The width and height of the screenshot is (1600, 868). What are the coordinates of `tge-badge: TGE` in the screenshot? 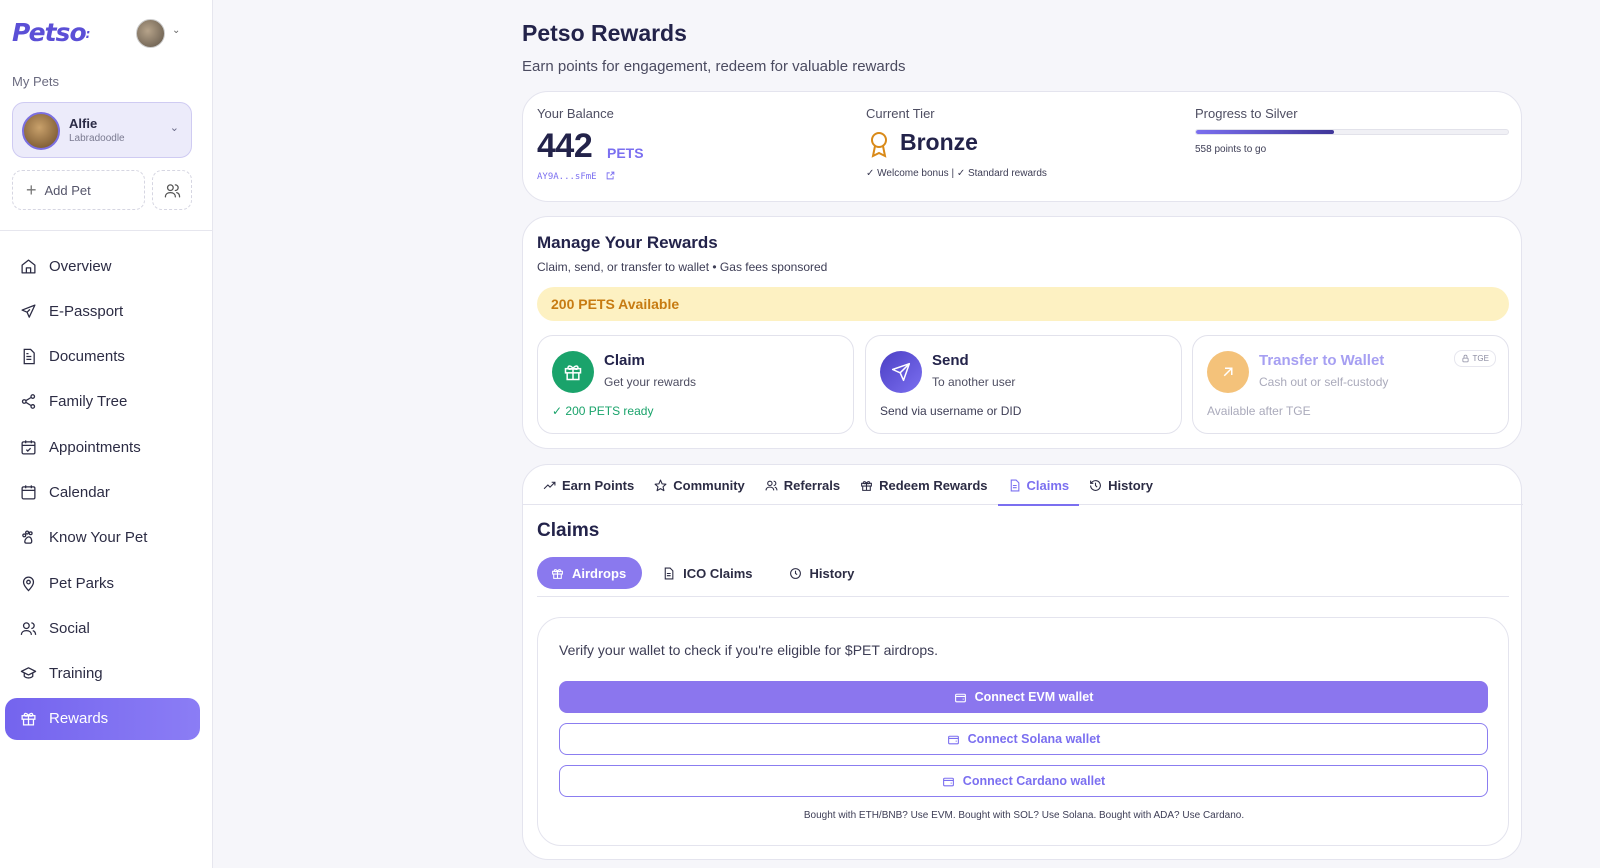 It's located at (1474, 358).